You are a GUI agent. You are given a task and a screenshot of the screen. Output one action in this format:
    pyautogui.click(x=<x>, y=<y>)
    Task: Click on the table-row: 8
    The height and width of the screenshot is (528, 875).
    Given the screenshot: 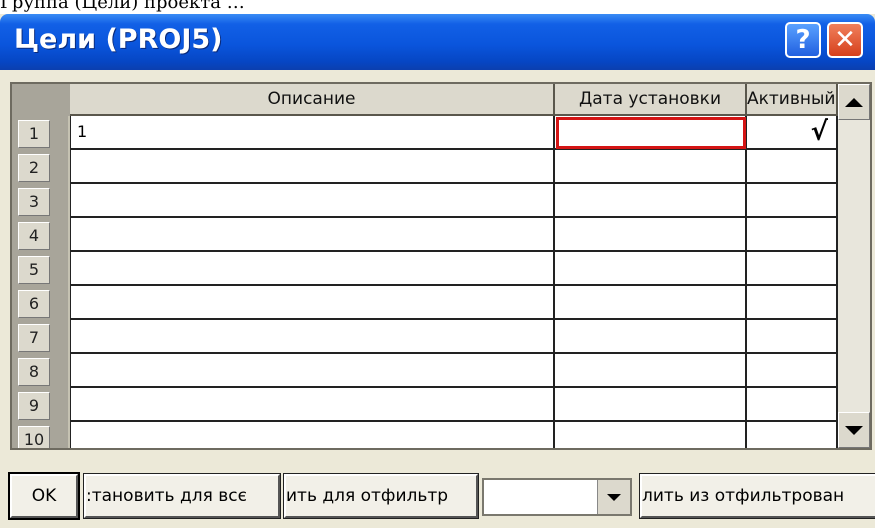 What is the action you would take?
    pyautogui.click(x=425, y=371)
    